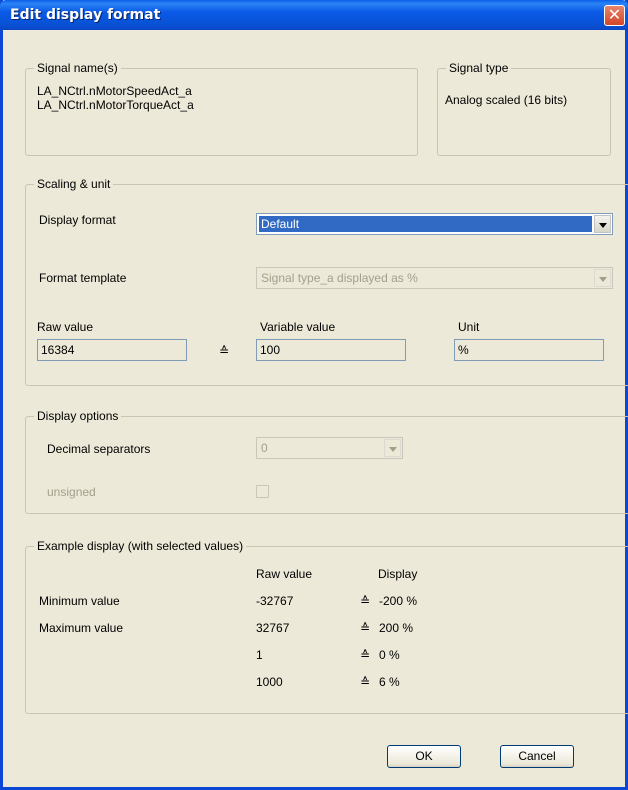 The width and height of the screenshot is (628, 790). What do you see at coordinates (79, 601) in the screenshot?
I see `row-label-minimum: Minimum value` at bounding box center [79, 601].